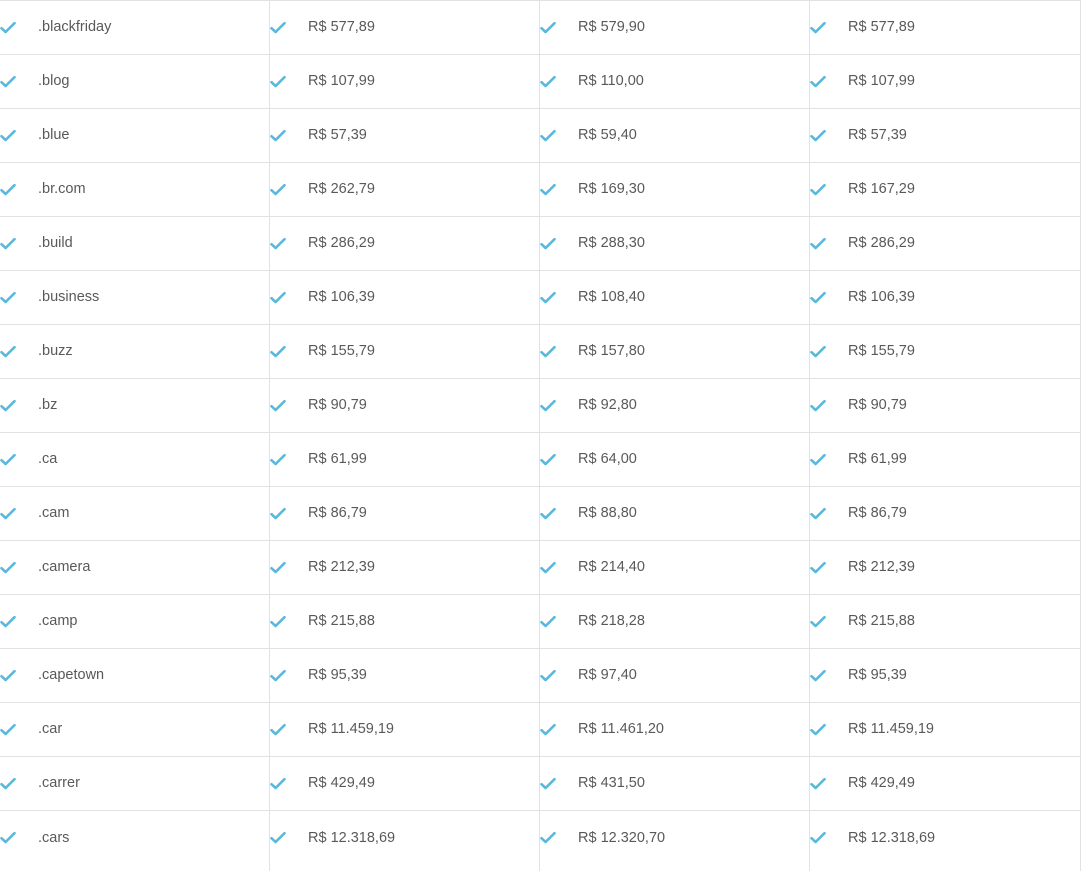 The width and height of the screenshot is (1083, 871). I want to click on price-value: R$ 214,40, so click(611, 567).